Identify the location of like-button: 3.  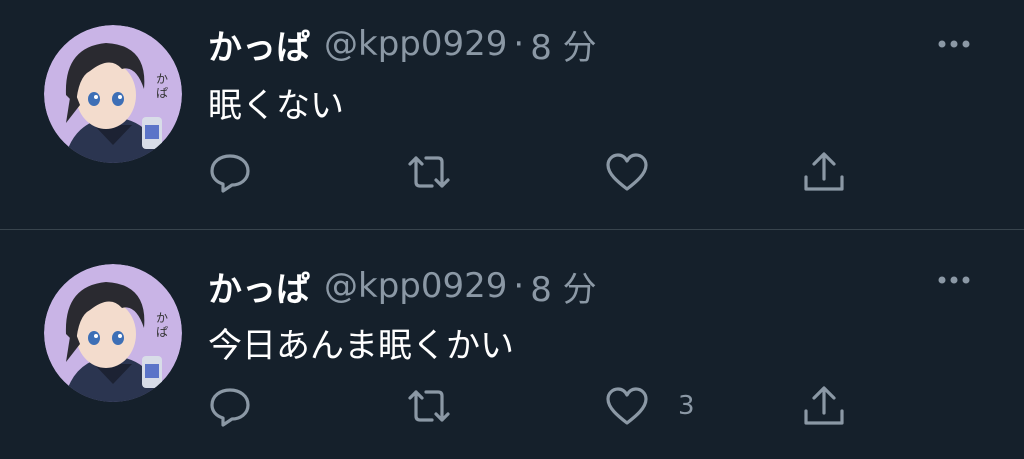
(649, 406).